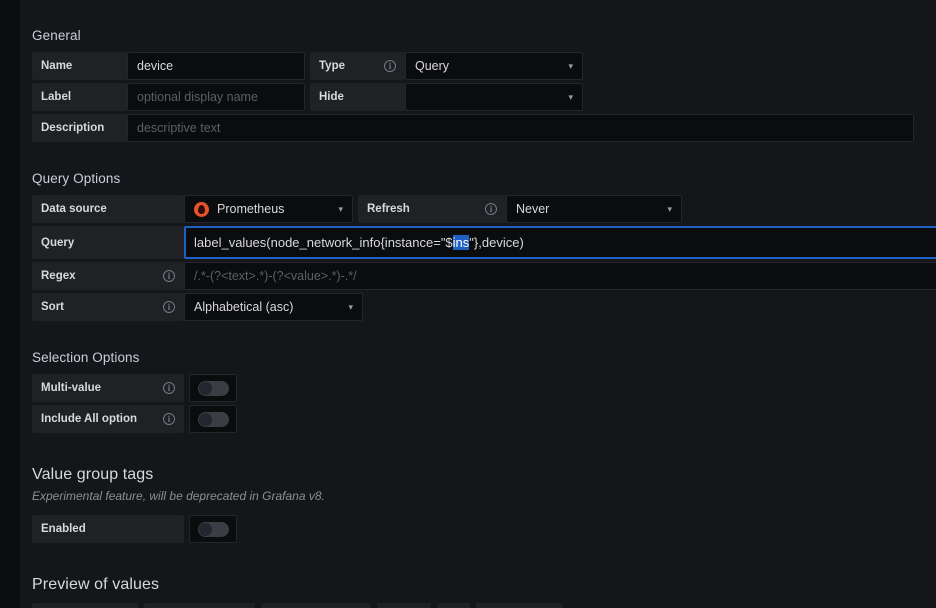 The image size is (936, 608). What do you see at coordinates (494, 66) in the screenshot?
I see `type-select: Query ▾` at bounding box center [494, 66].